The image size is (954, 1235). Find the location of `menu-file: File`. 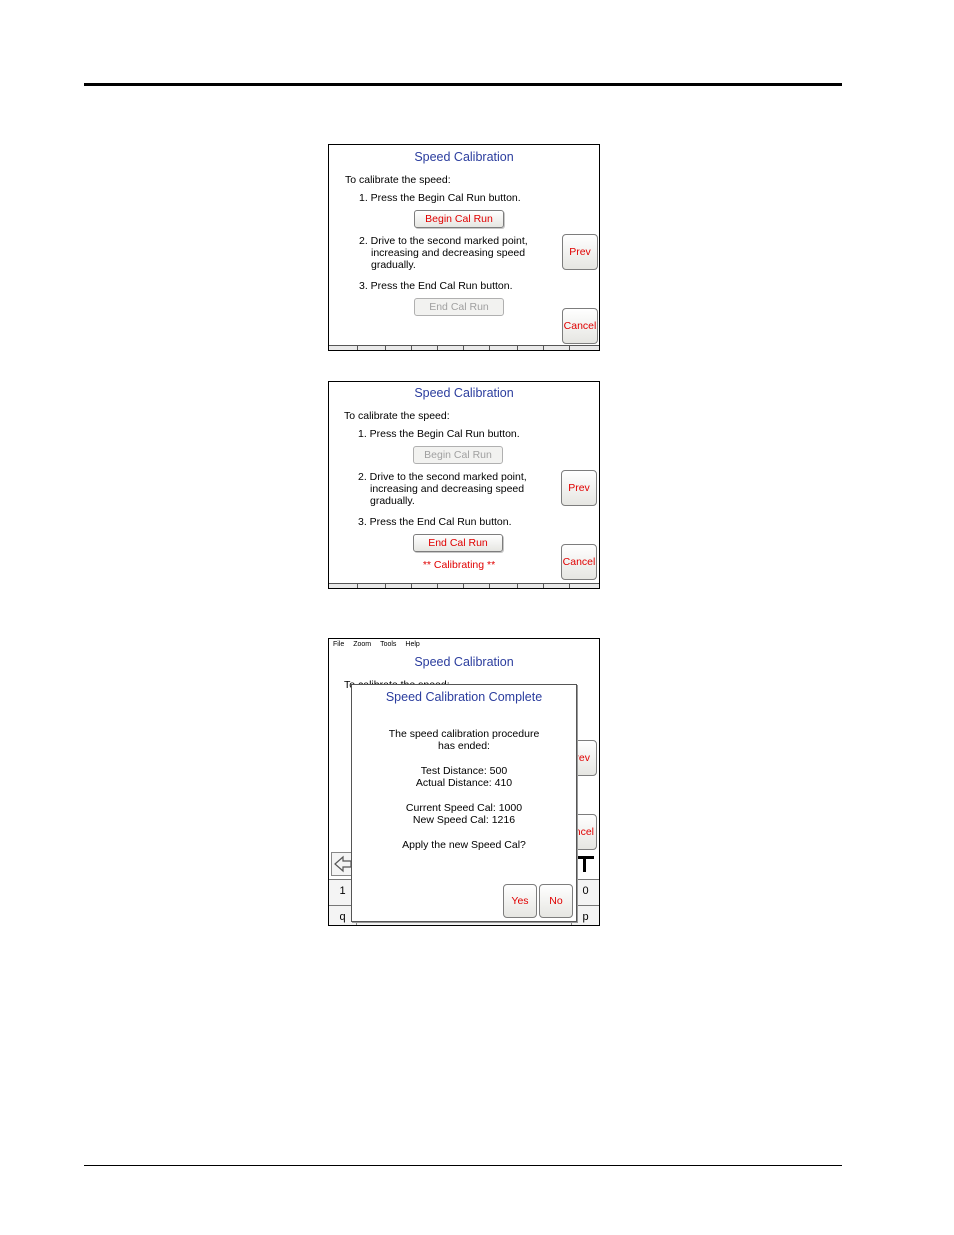

menu-file: File is located at coordinates (338, 644).